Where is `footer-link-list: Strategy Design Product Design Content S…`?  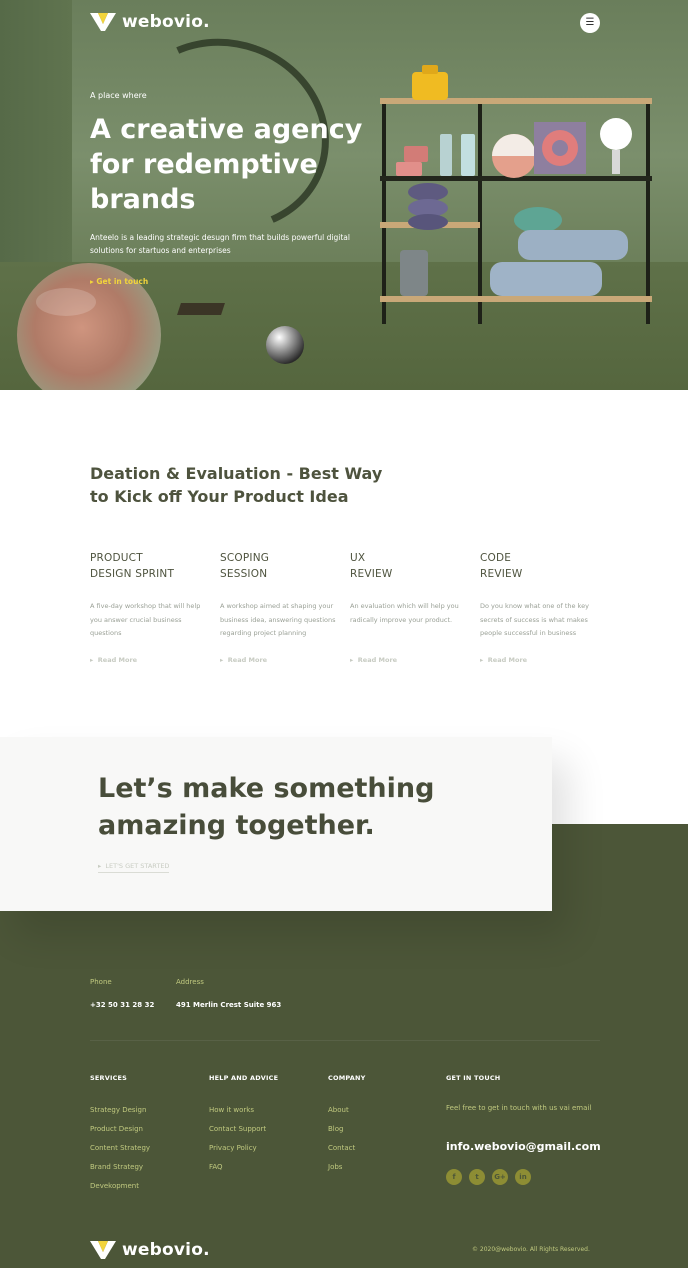 footer-link-list: Strategy Design Product Design Content S… is located at coordinates (120, 1153).